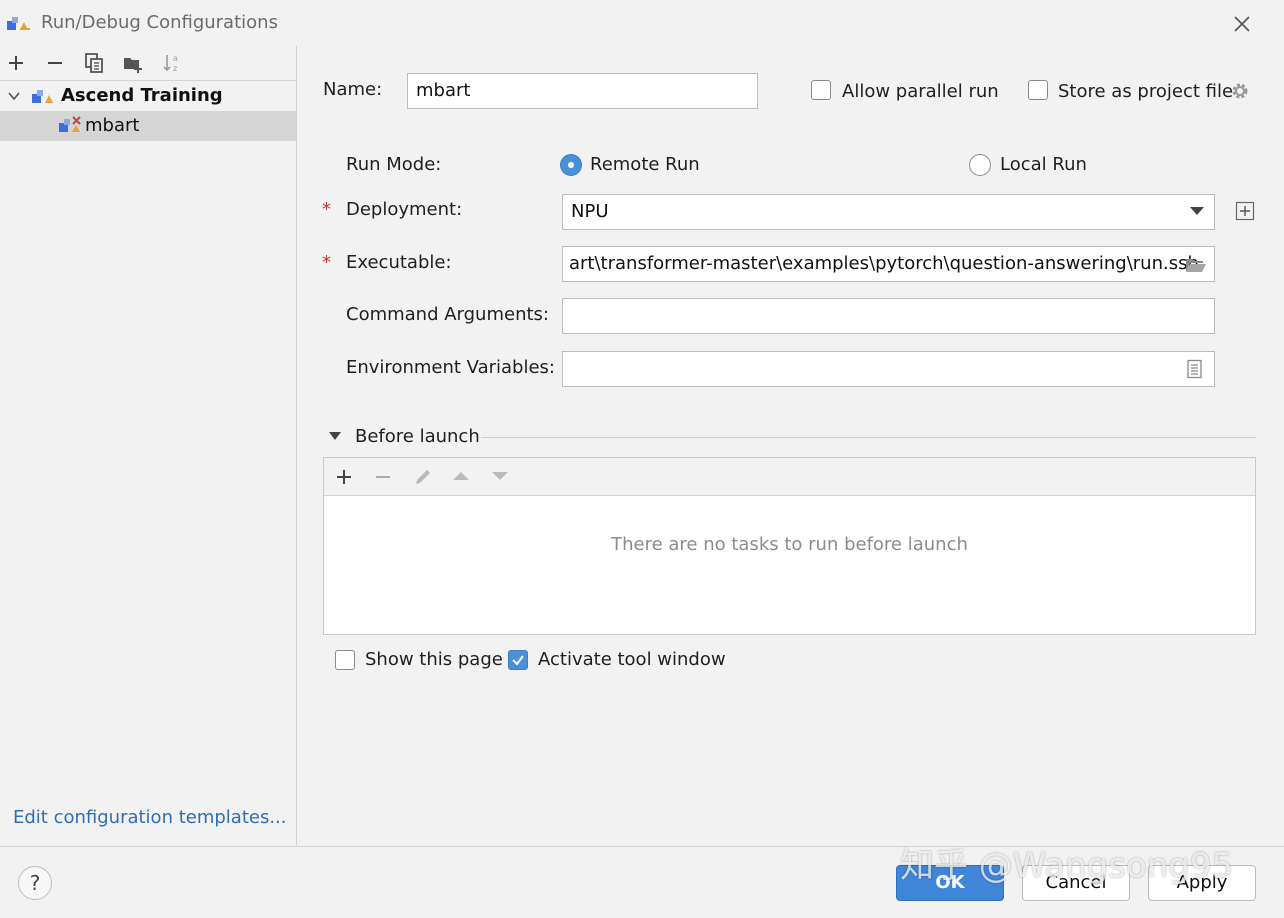 This screenshot has height=918, width=1284. Describe the element at coordinates (353, 89) in the screenshot. I see `name-label: Name:` at that location.